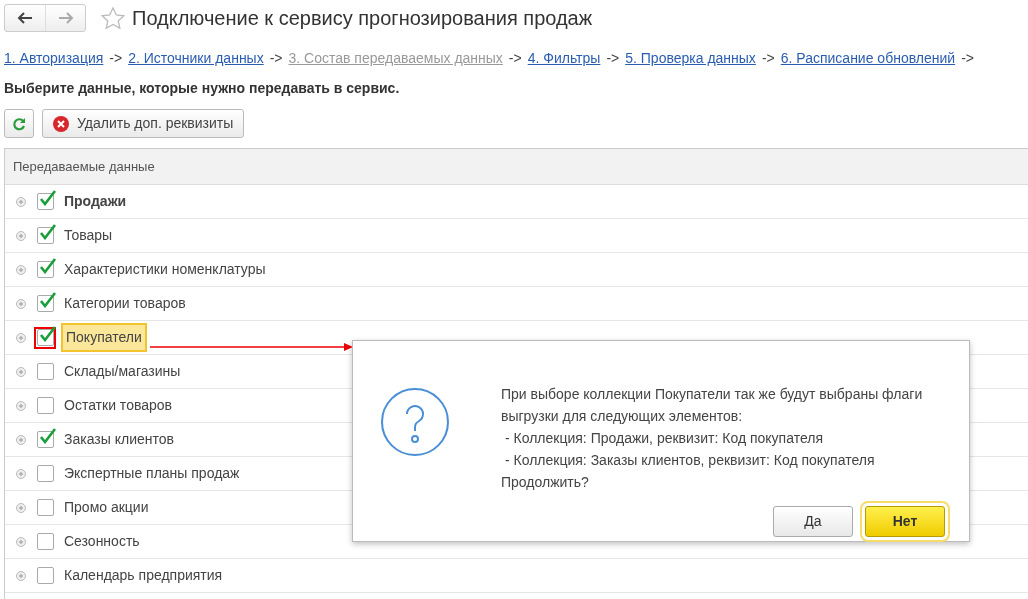  What do you see at coordinates (113, 19) in the screenshot?
I see `favorite-star-icon` at bounding box center [113, 19].